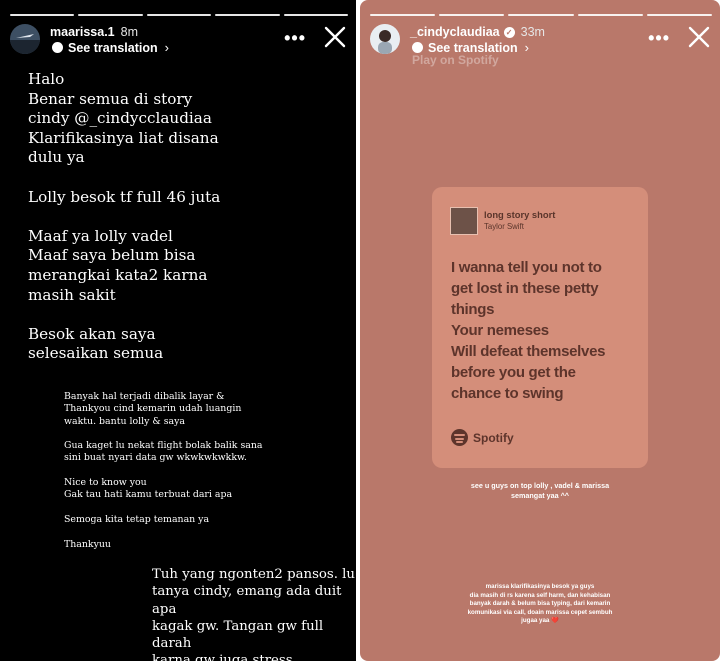 The image size is (720, 661). What do you see at coordinates (477, 32) in the screenshot?
I see `username: _cindyclaudiaa ✓ 33m` at bounding box center [477, 32].